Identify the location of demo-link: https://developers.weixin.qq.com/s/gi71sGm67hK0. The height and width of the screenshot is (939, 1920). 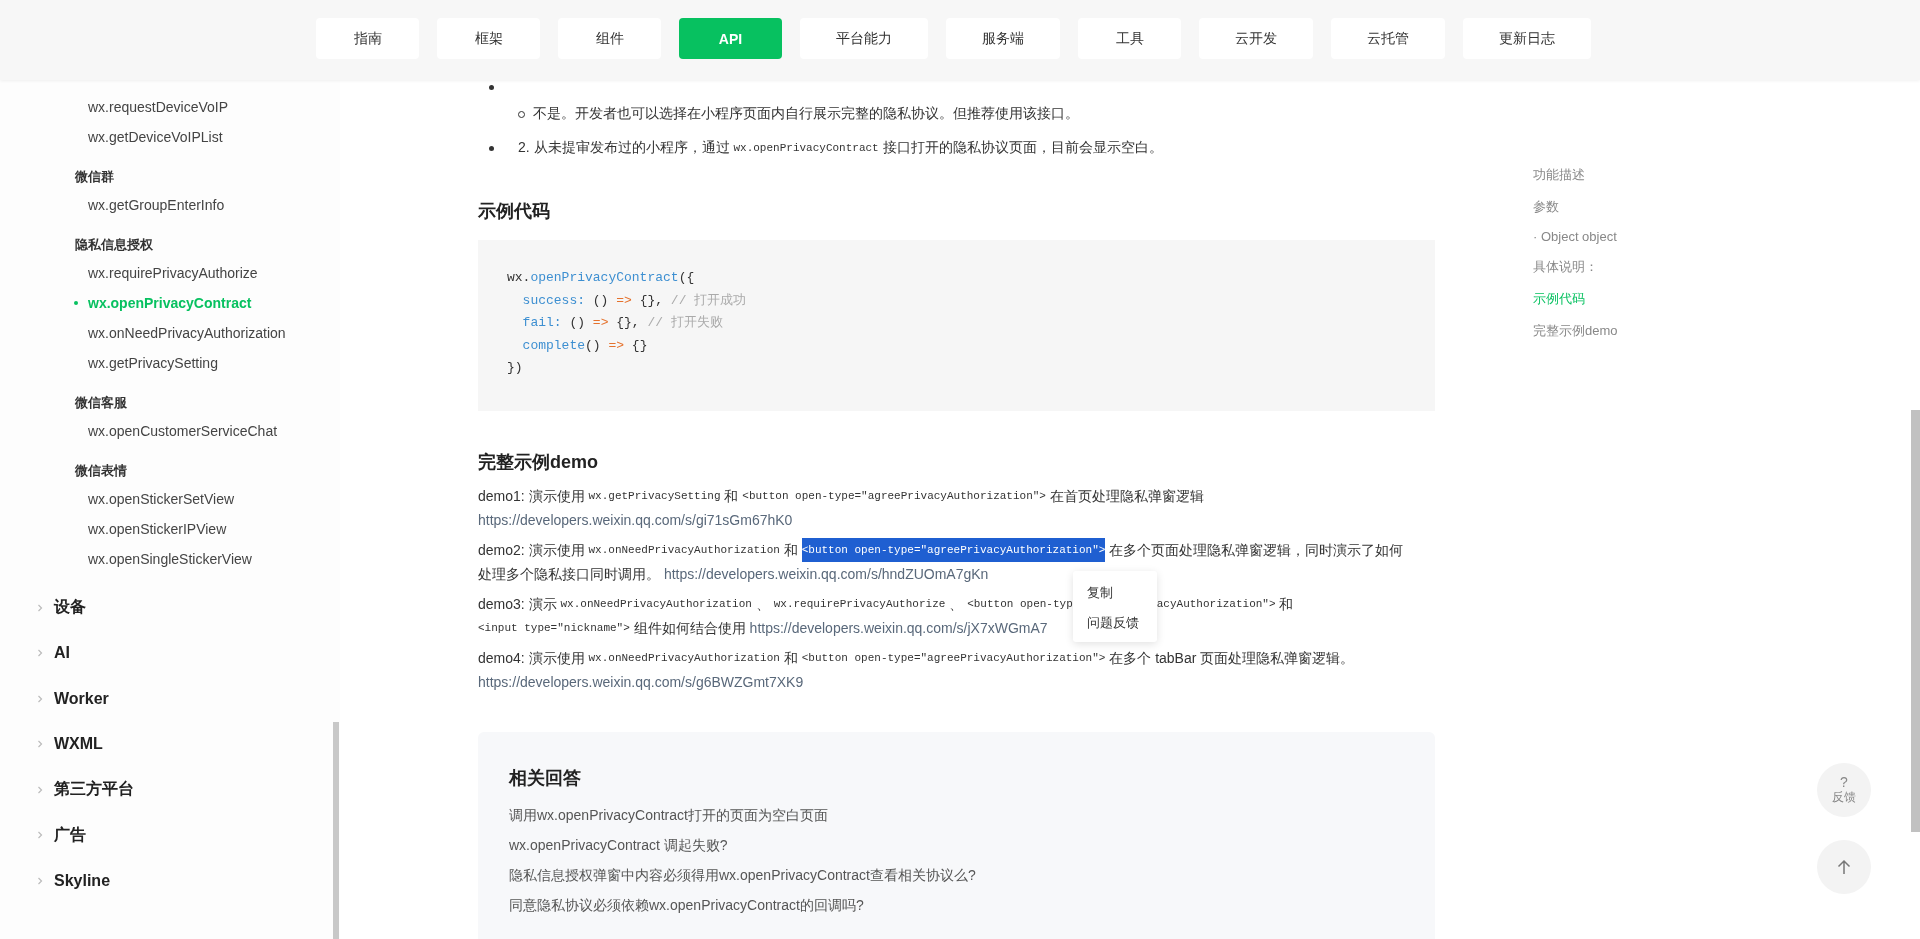
(635, 520).